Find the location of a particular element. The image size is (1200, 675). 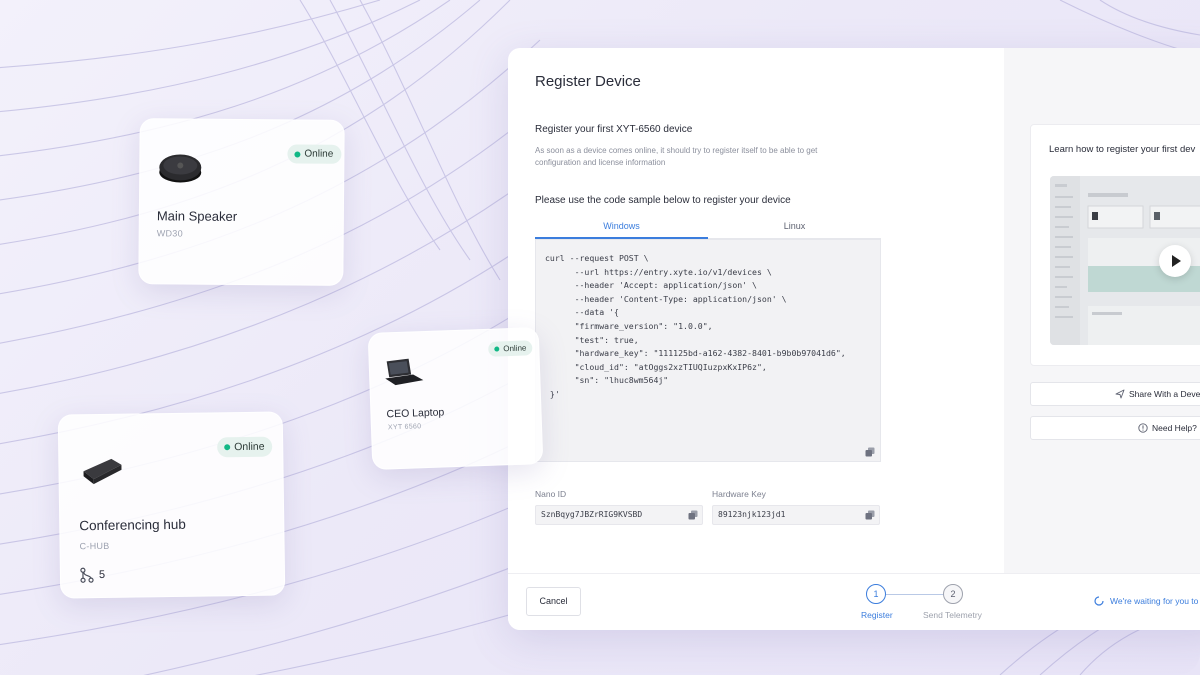

step-1-label: Register is located at coordinates (877, 615).